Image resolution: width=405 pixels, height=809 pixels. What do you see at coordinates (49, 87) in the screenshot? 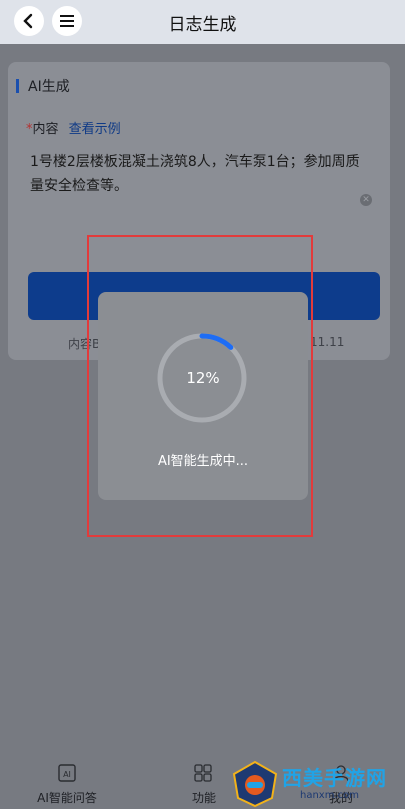
I see `section-title: AI生成` at bounding box center [49, 87].